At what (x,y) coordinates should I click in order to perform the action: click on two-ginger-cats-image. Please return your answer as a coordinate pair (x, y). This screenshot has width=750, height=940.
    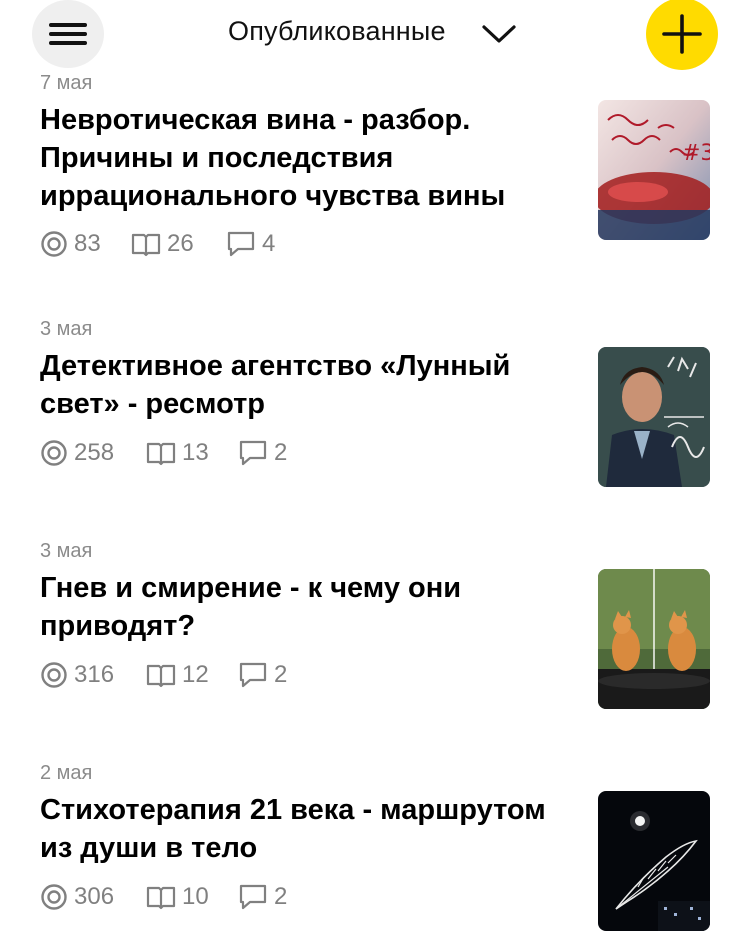
    Looking at the image, I should click on (654, 639).